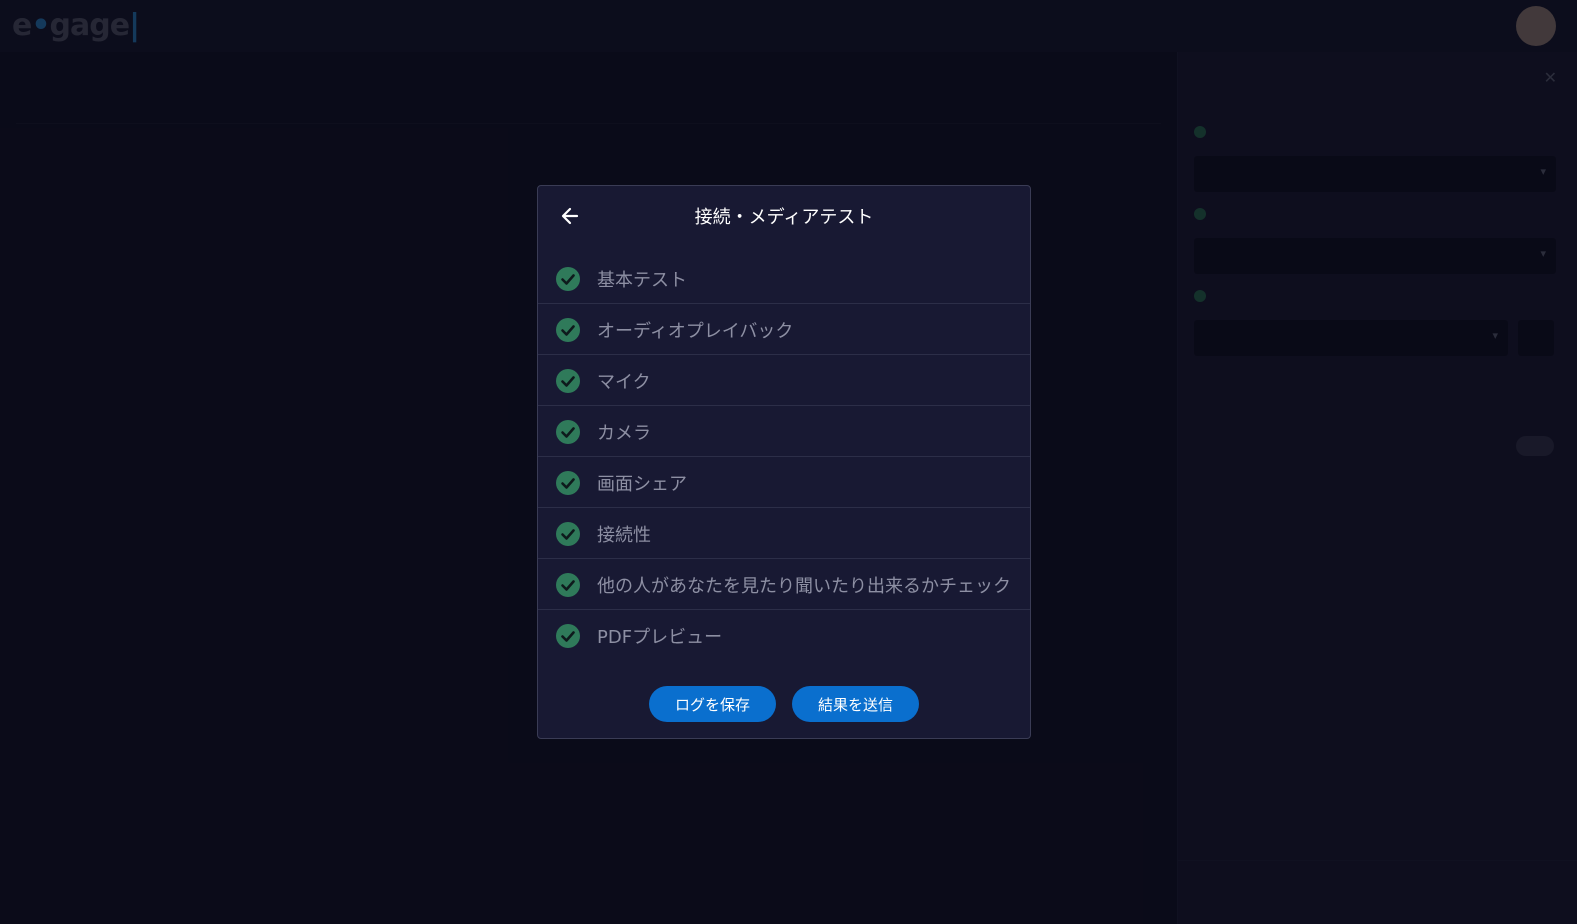 The height and width of the screenshot is (924, 1577). I want to click on test-row: 他の人があなたを見たり聞いたり出来るかチェック, so click(784, 584).